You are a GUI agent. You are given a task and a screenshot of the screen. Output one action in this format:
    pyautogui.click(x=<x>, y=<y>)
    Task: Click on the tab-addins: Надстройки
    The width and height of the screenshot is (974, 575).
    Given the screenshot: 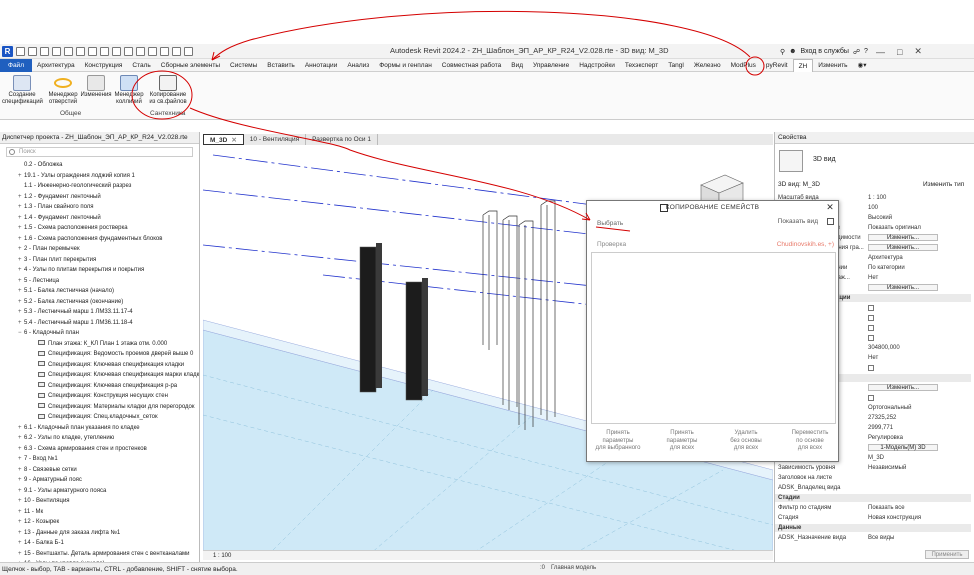 What is the action you would take?
    pyautogui.click(x=597, y=65)
    